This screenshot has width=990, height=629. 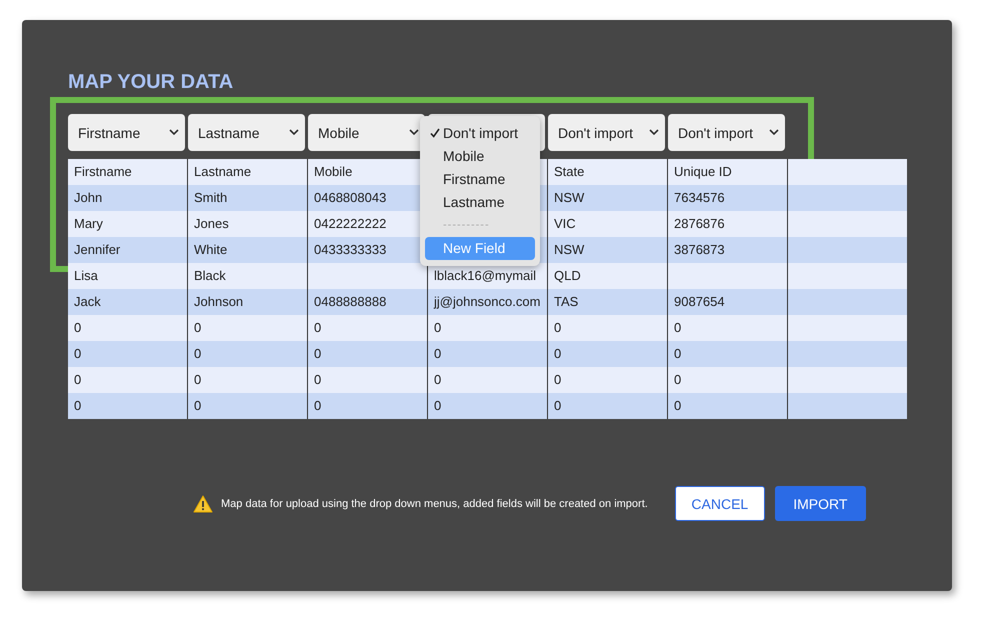 What do you see at coordinates (820, 503) in the screenshot?
I see `import-button: IMPORT` at bounding box center [820, 503].